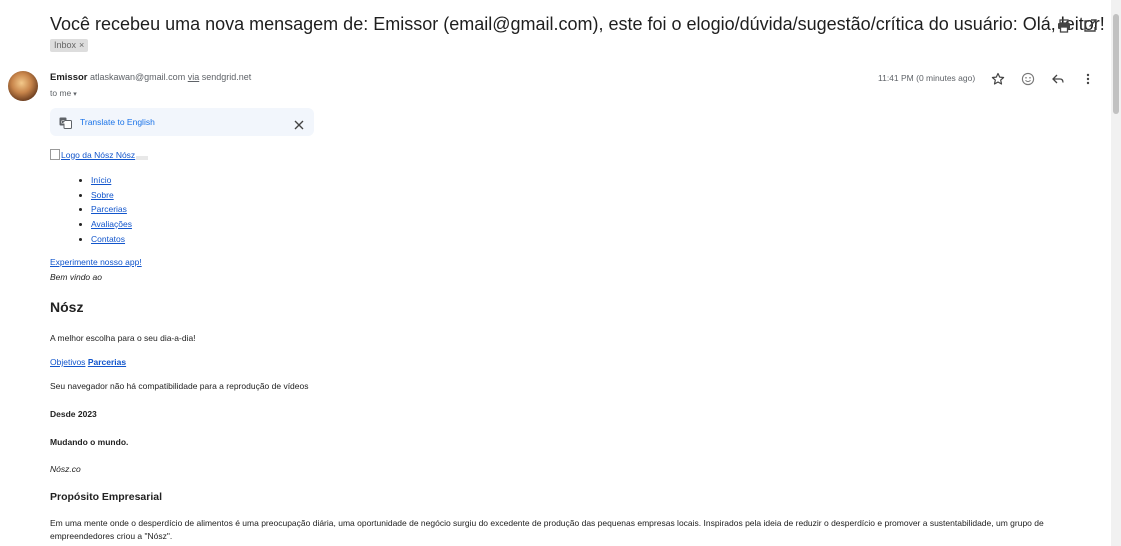 This screenshot has height=546, width=1121. I want to click on logo-link: Logo da Nósz Nósz, so click(92, 154).